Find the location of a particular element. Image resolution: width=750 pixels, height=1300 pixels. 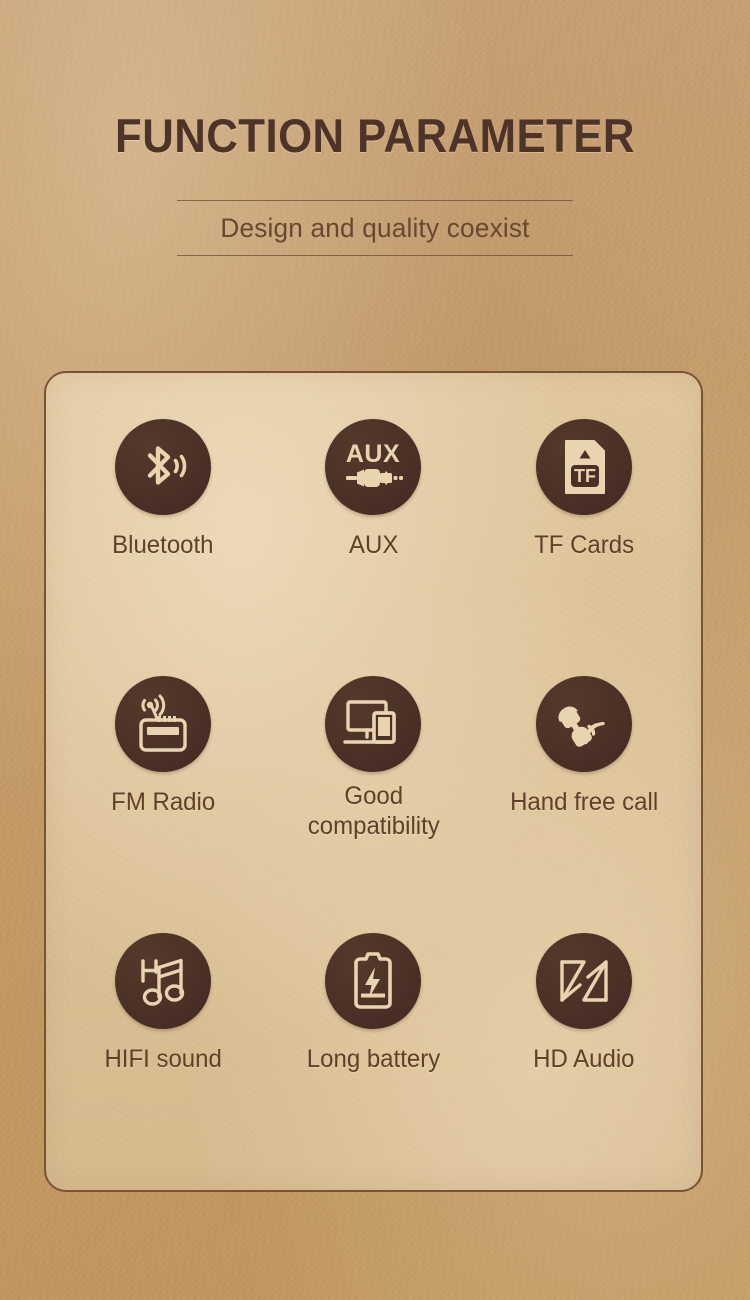

hd-audio-icon is located at coordinates (584, 981).